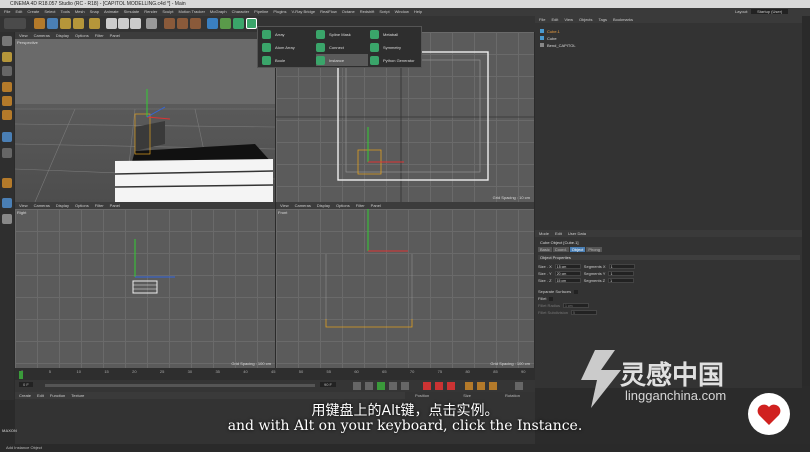  I want to click on y-axis-icon, so click(123, 23).